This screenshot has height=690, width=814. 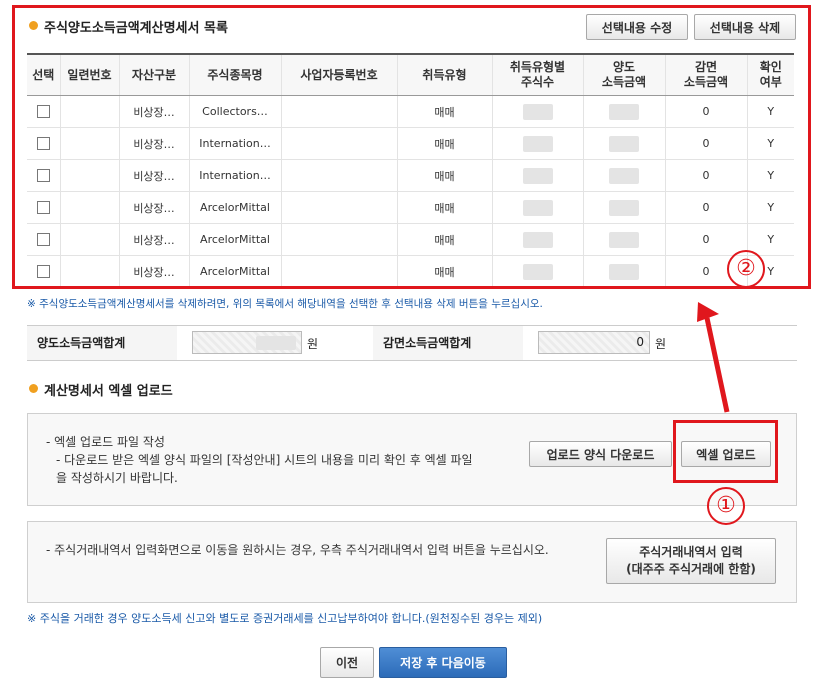 I want to click on annotation-arrow, so click(x=713, y=357).